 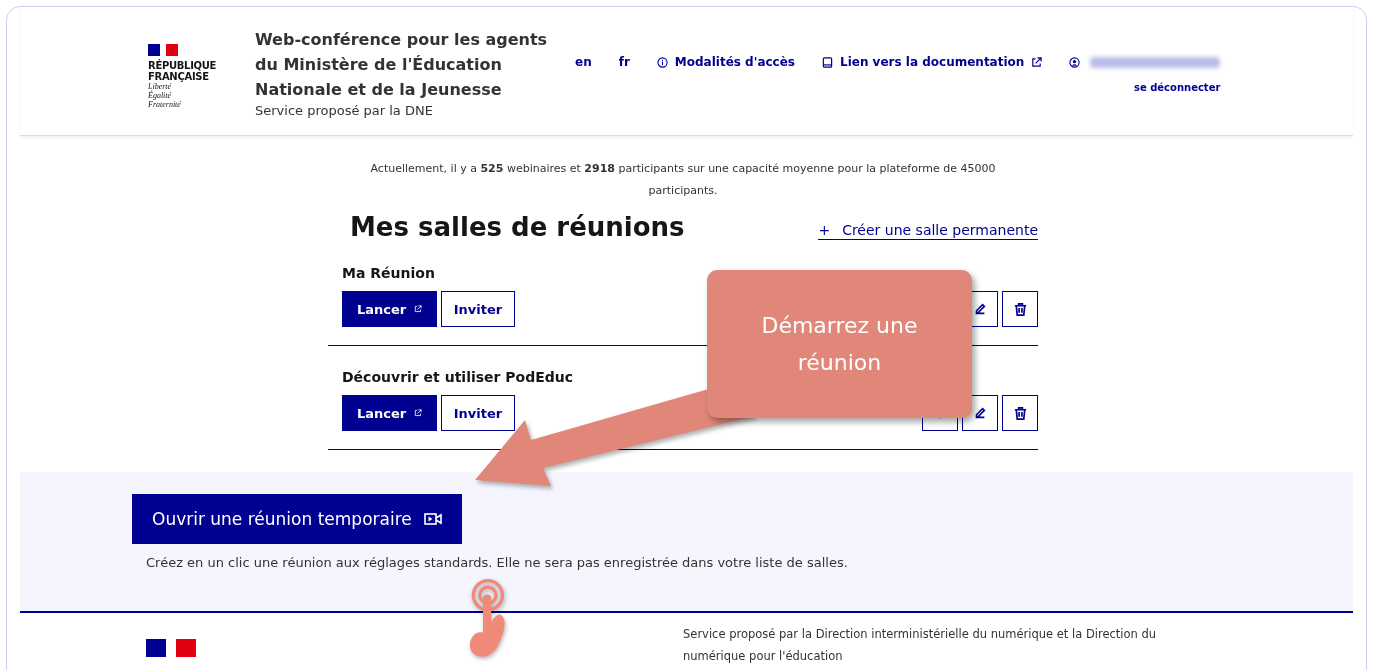 What do you see at coordinates (839, 344) in the screenshot?
I see `annotation-tooltip: Démarrez une réunion` at bounding box center [839, 344].